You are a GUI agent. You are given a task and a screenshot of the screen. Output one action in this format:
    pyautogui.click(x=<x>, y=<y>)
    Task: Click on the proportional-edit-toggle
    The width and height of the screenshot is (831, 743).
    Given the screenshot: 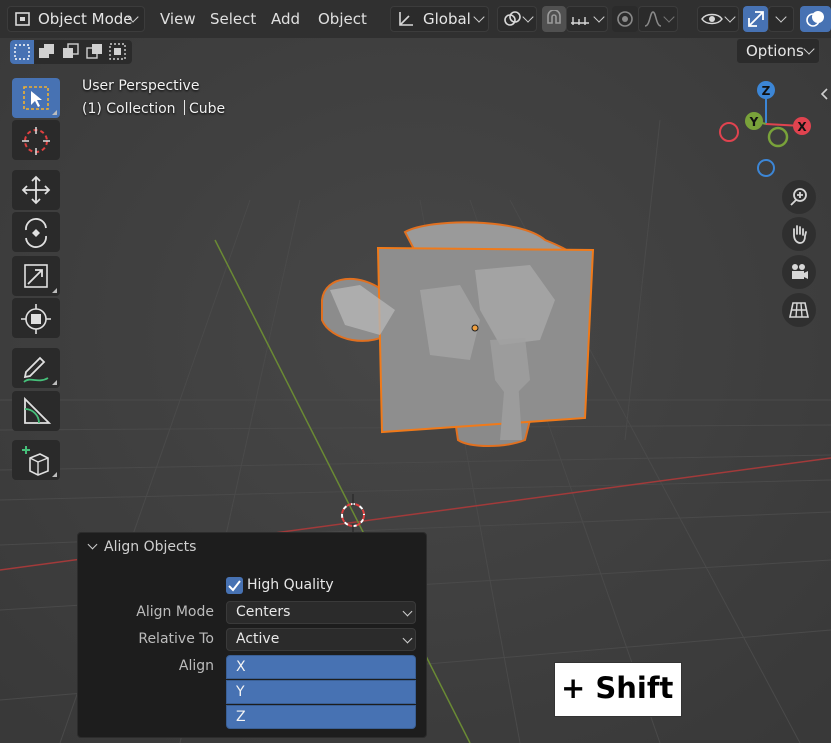 What is the action you would take?
    pyautogui.click(x=625, y=19)
    